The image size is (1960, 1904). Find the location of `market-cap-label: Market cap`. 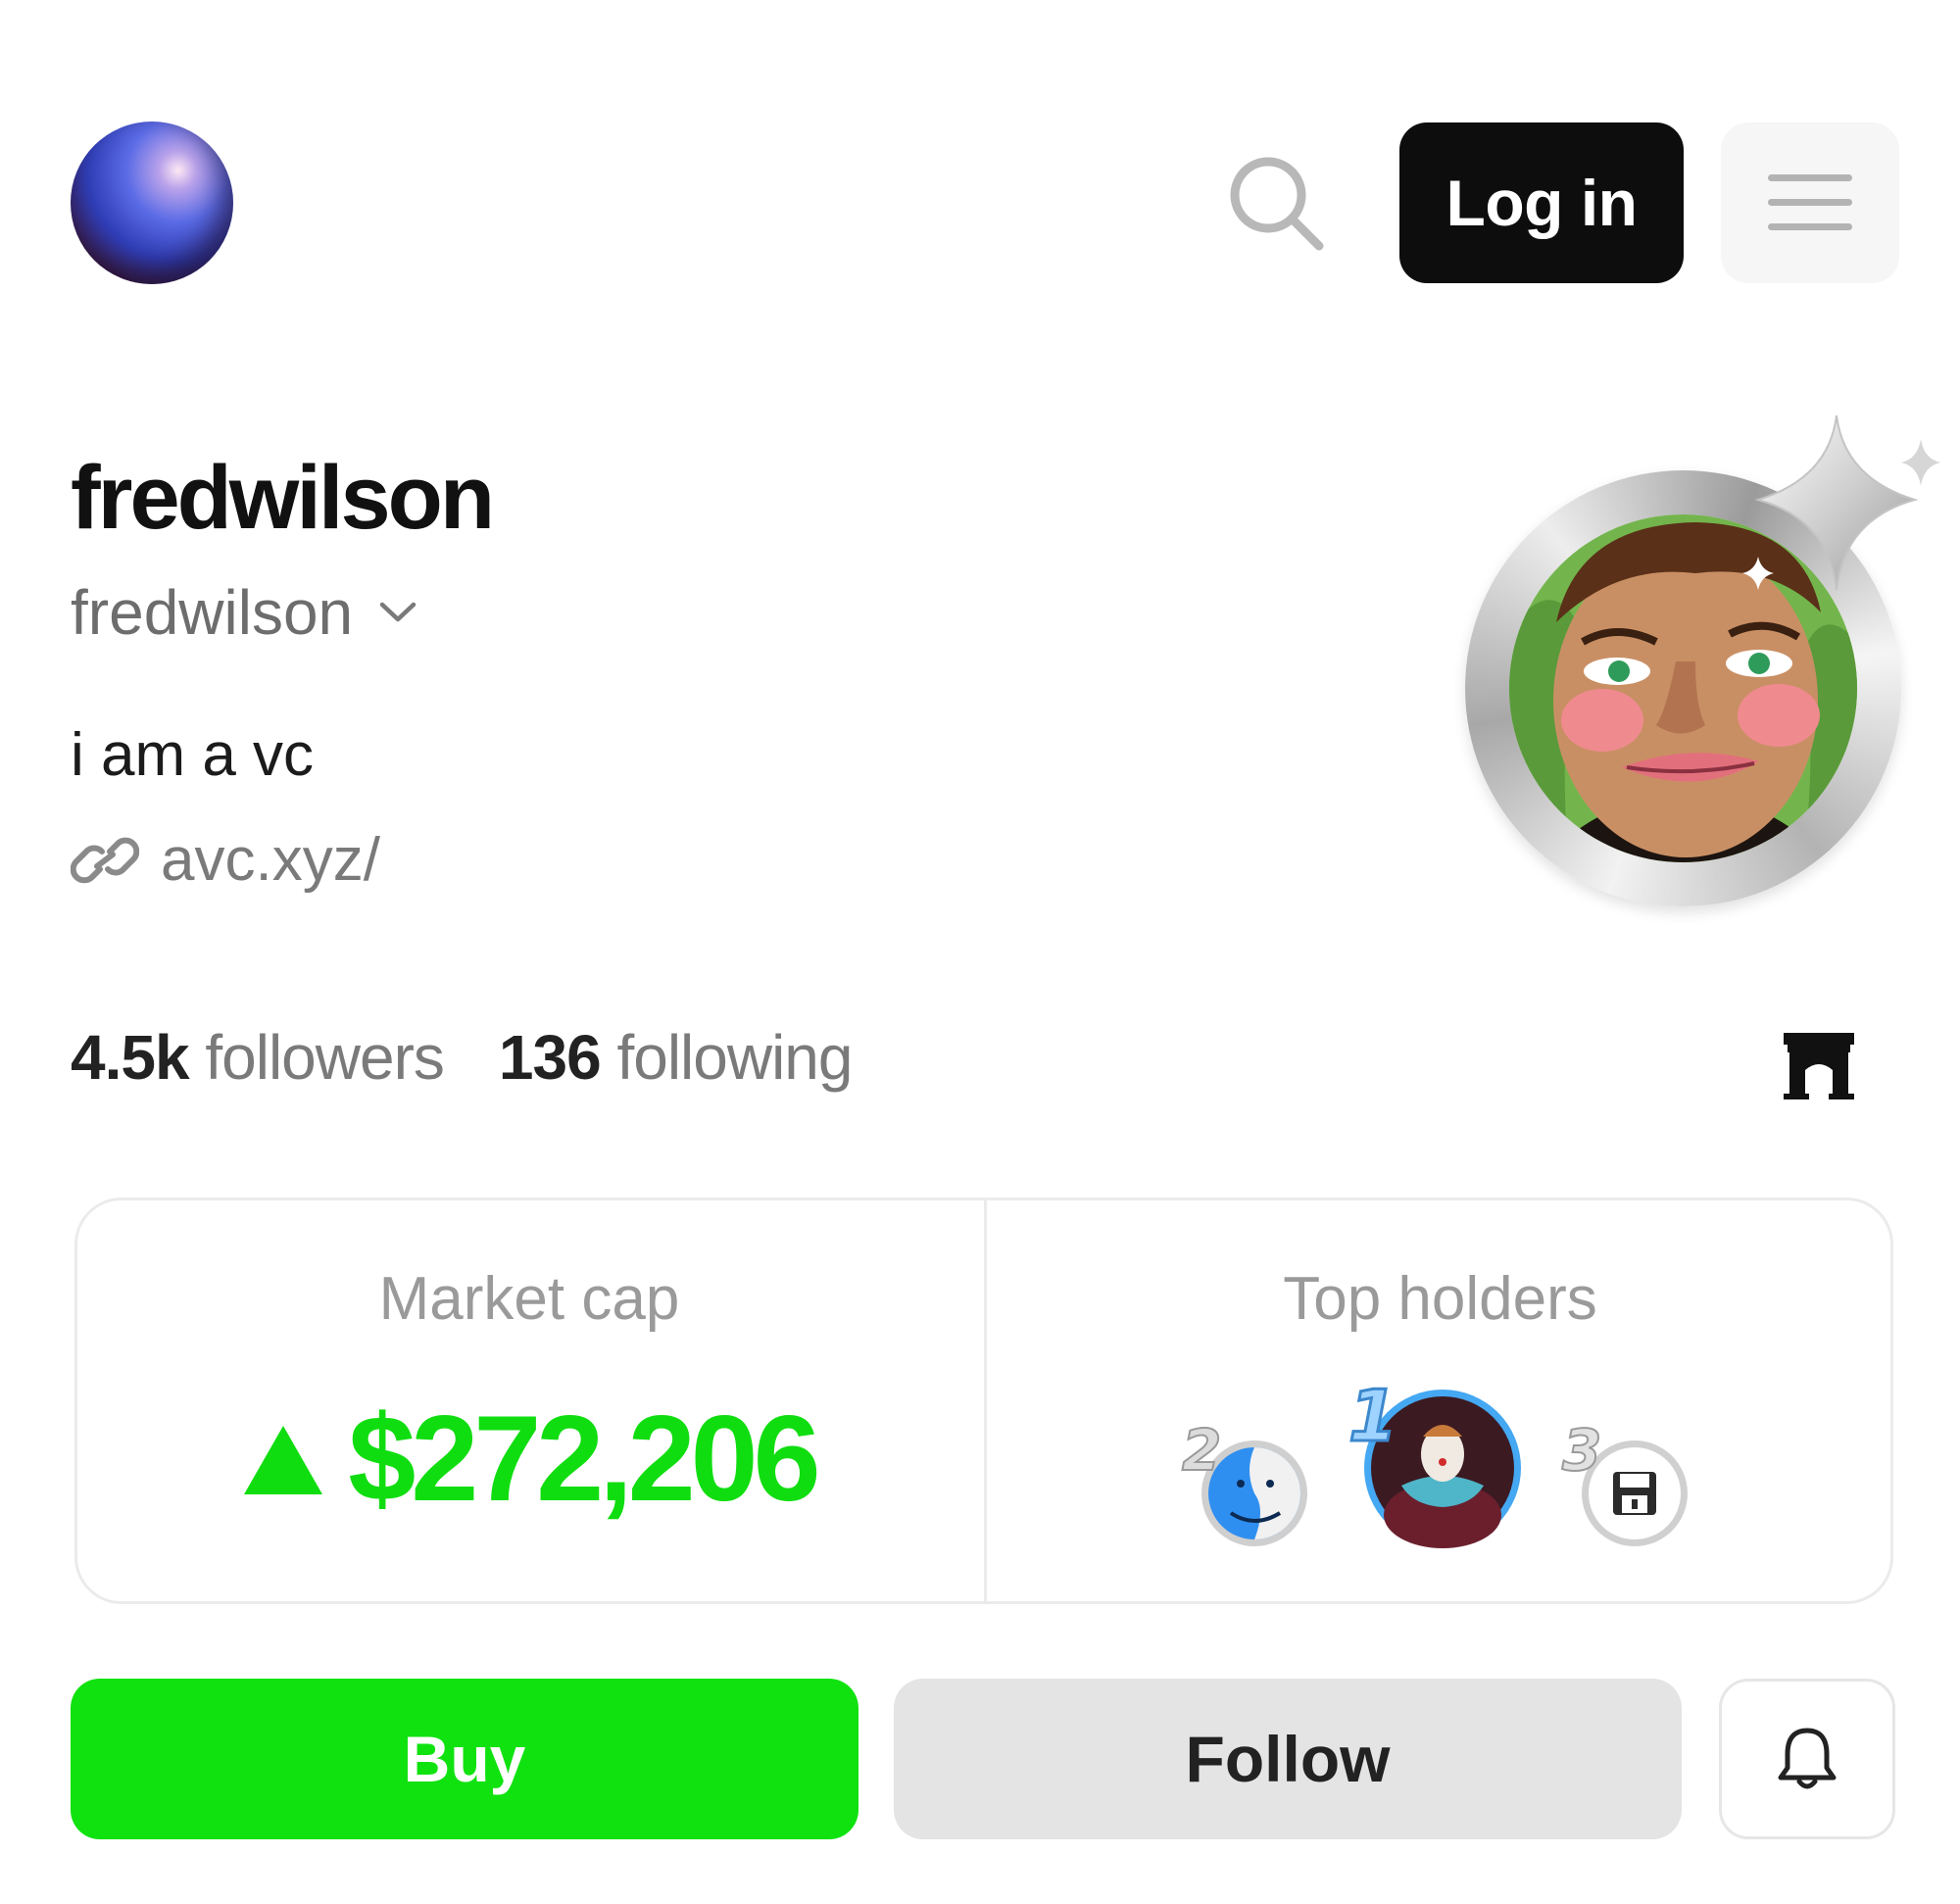

market-cap-label: Market cap is located at coordinates (529, 1299).